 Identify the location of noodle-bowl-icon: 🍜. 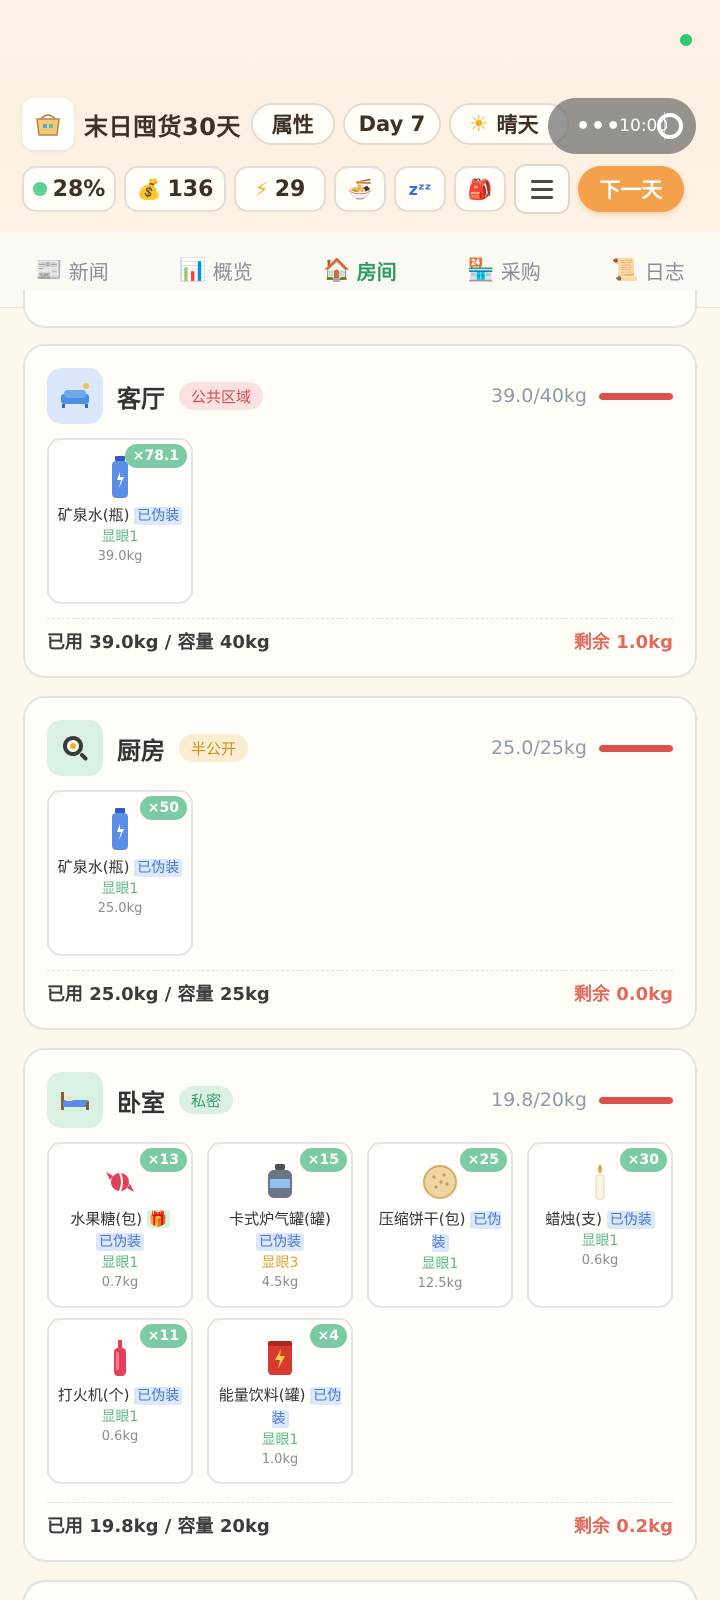
(360, 189).